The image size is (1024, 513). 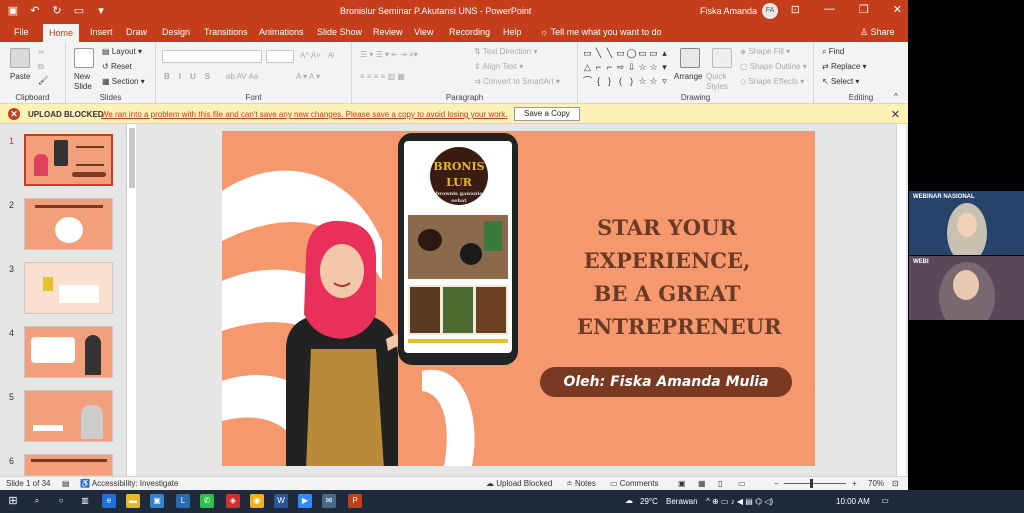 What do you see at coordinates (688, 76) in the screenshot?
I see `arrange-button: Arrange` at bounding box center [688, 76].